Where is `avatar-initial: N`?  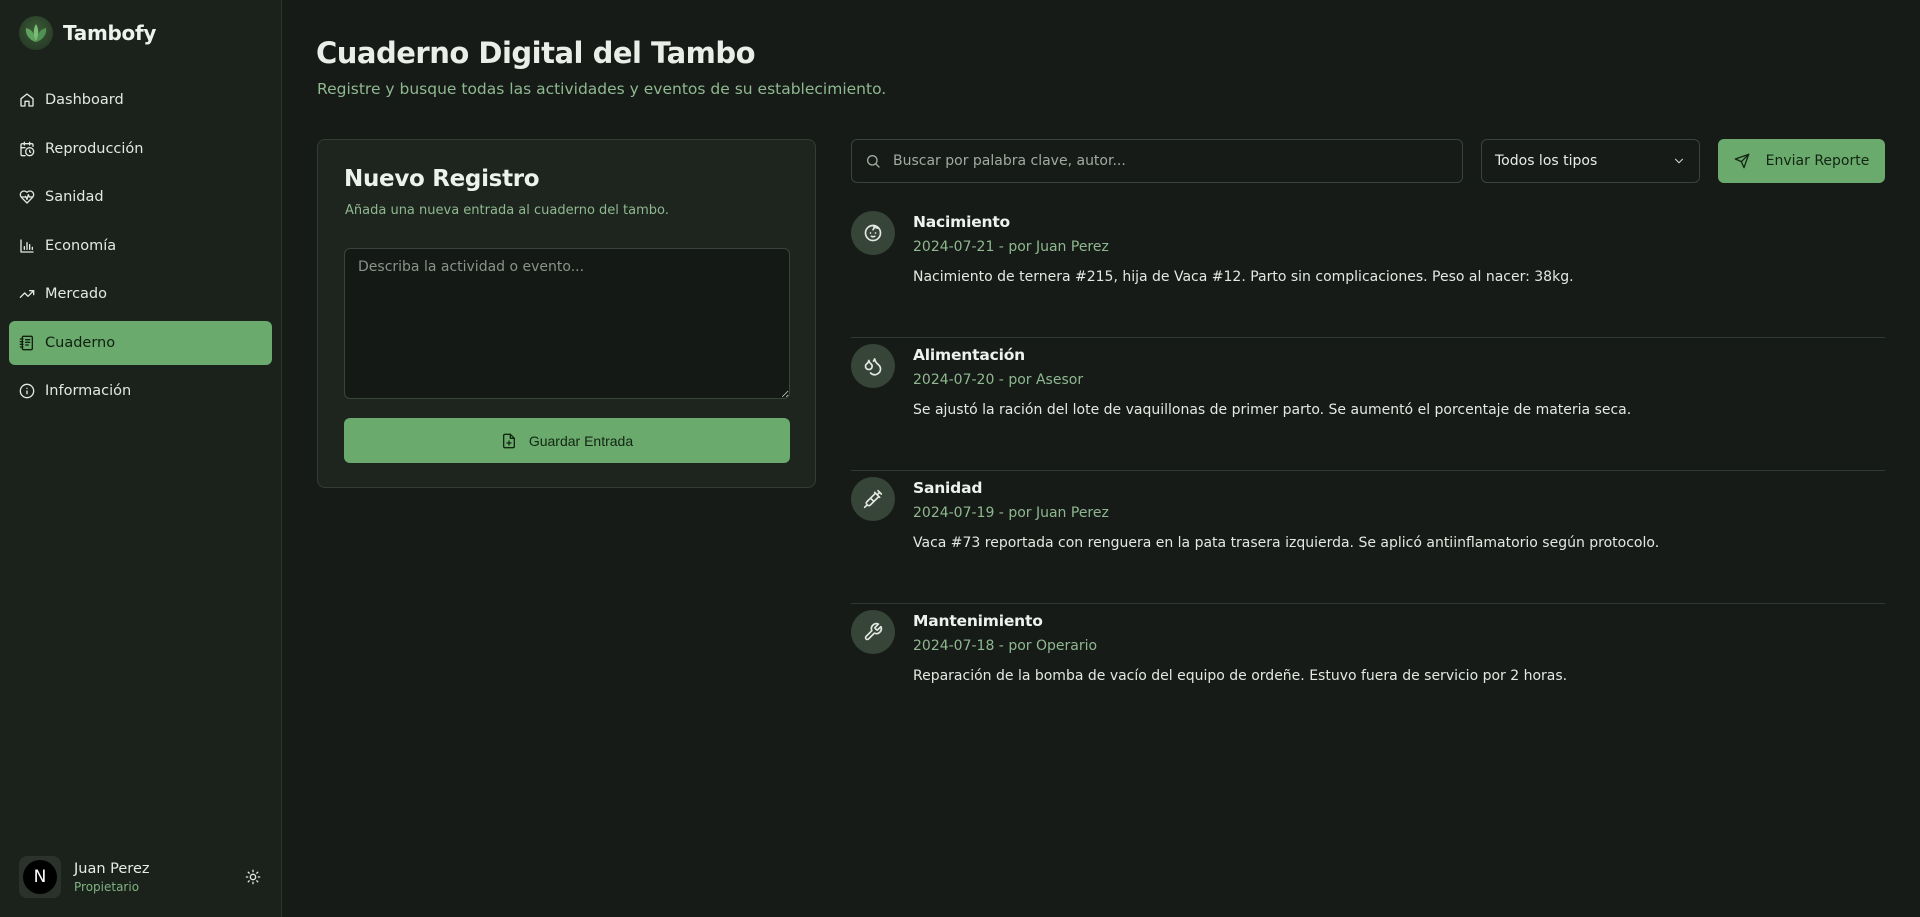 avatar-initial: N is located at coordinates (40, 877).